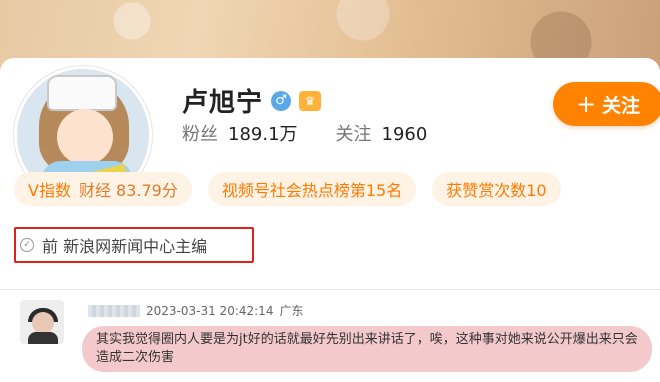  Describe the element at coordinates (200, 133) in the screenshot. I see `fans-label: 粉丝` at that location.